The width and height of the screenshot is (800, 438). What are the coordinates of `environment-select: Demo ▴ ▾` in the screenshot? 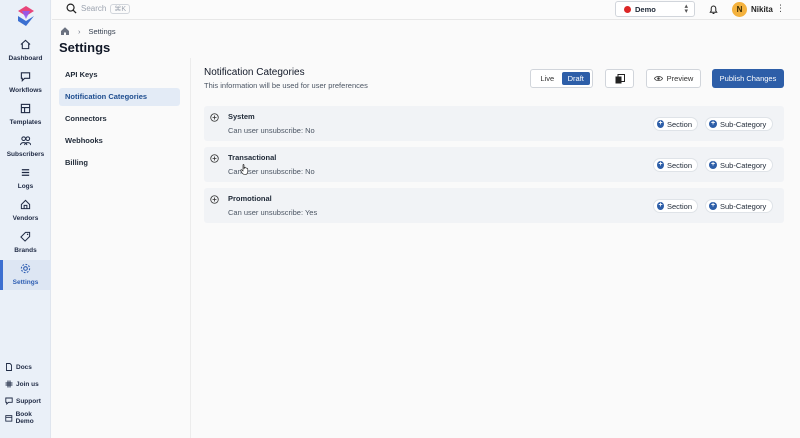 It's located at (655, 9).